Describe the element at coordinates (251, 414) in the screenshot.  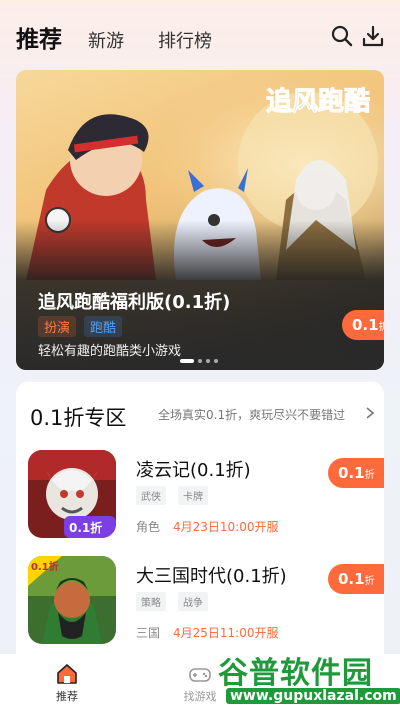
I see `section-more-link: 全场真实0.1折，爽玩尽兴不要错过` at that location.